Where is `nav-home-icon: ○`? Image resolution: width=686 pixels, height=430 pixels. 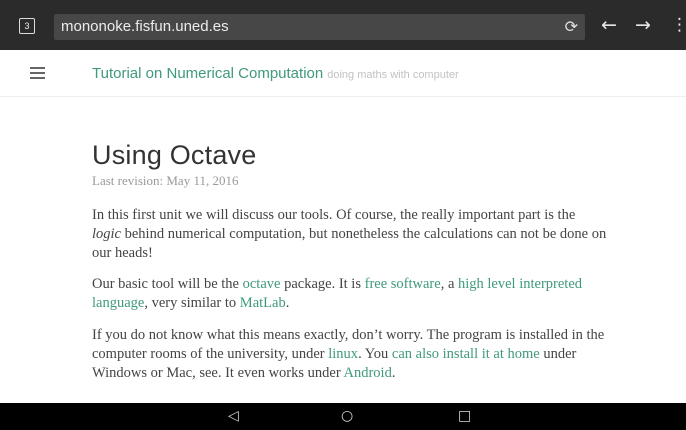 nav-home-icon: ○ is located at coordinates (347, 416).